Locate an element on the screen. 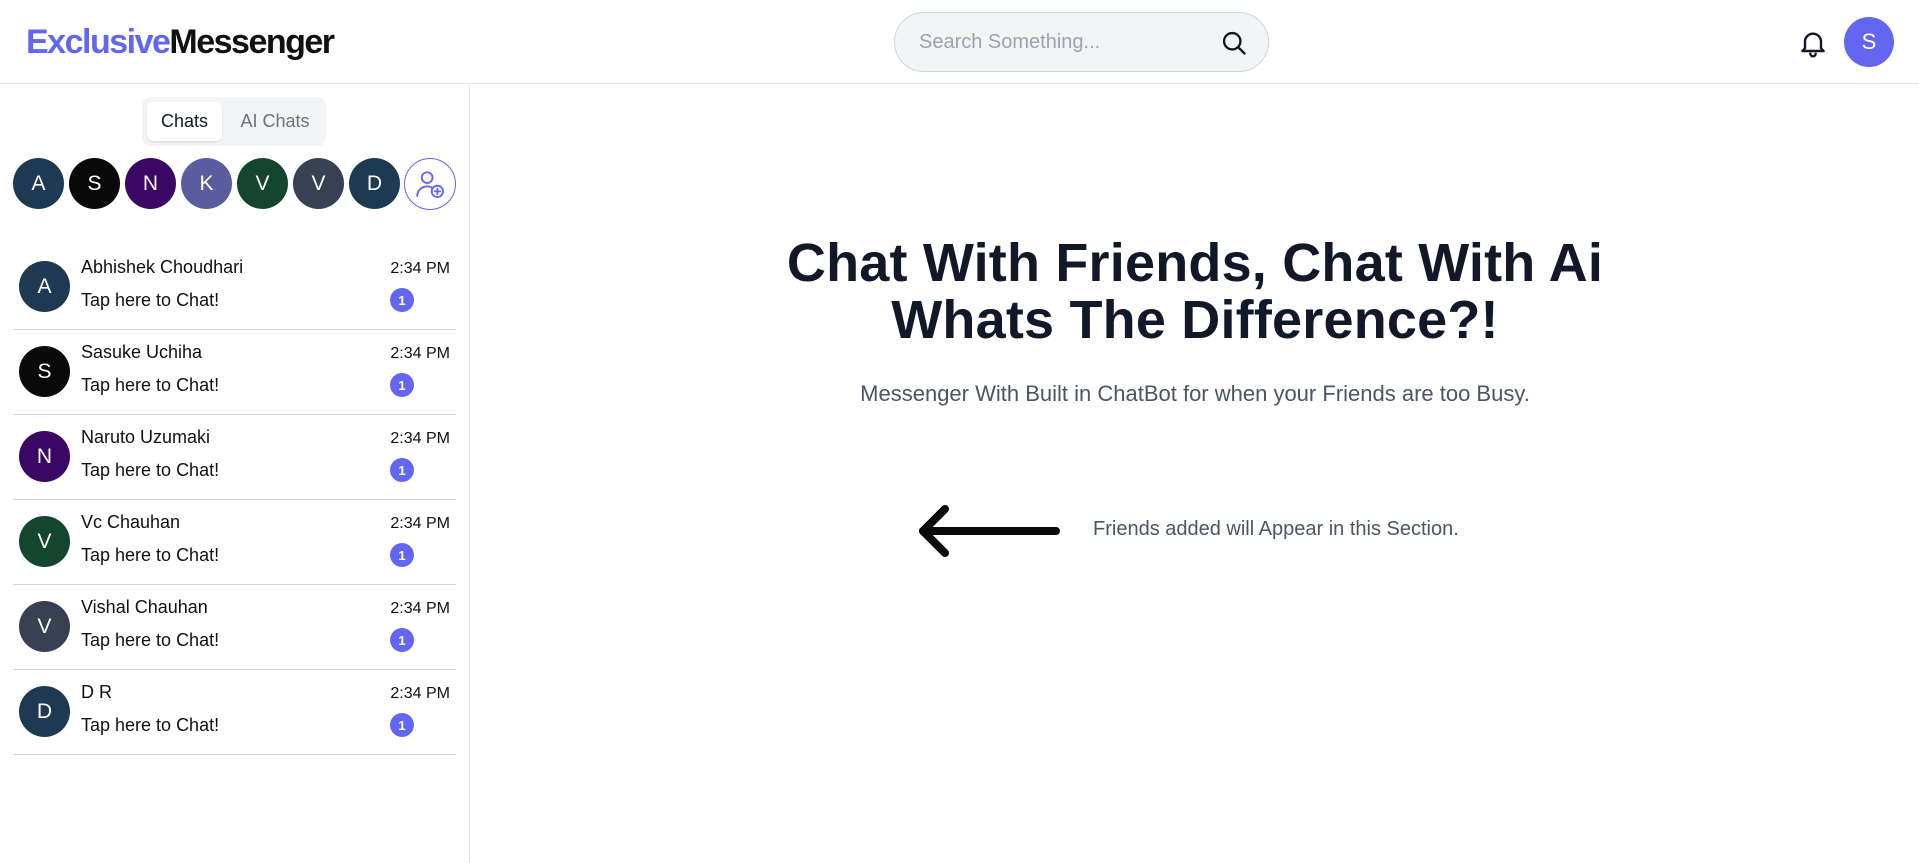  hero-title-line-2: Whats The Difference?! is located at coordinates (1195, 320).